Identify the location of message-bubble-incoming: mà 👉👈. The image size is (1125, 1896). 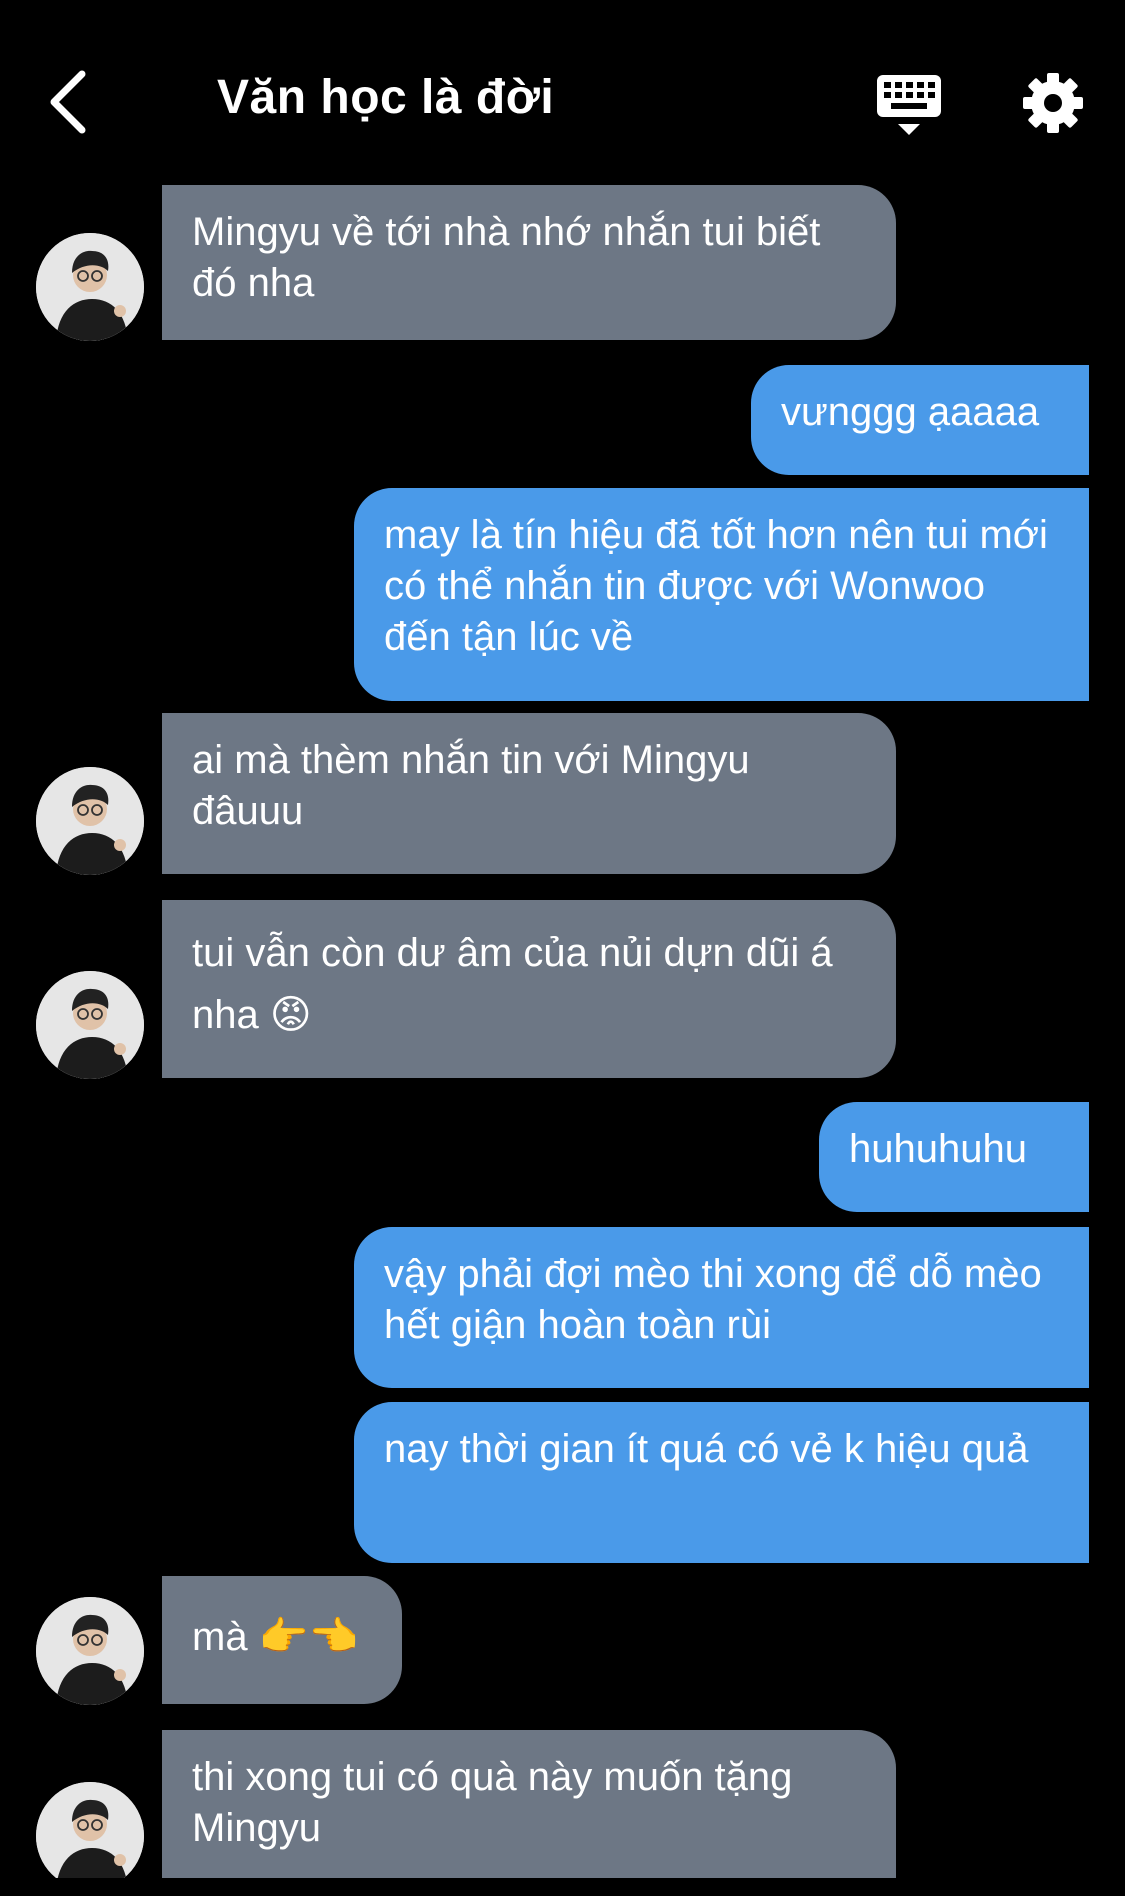
(282, 1640).